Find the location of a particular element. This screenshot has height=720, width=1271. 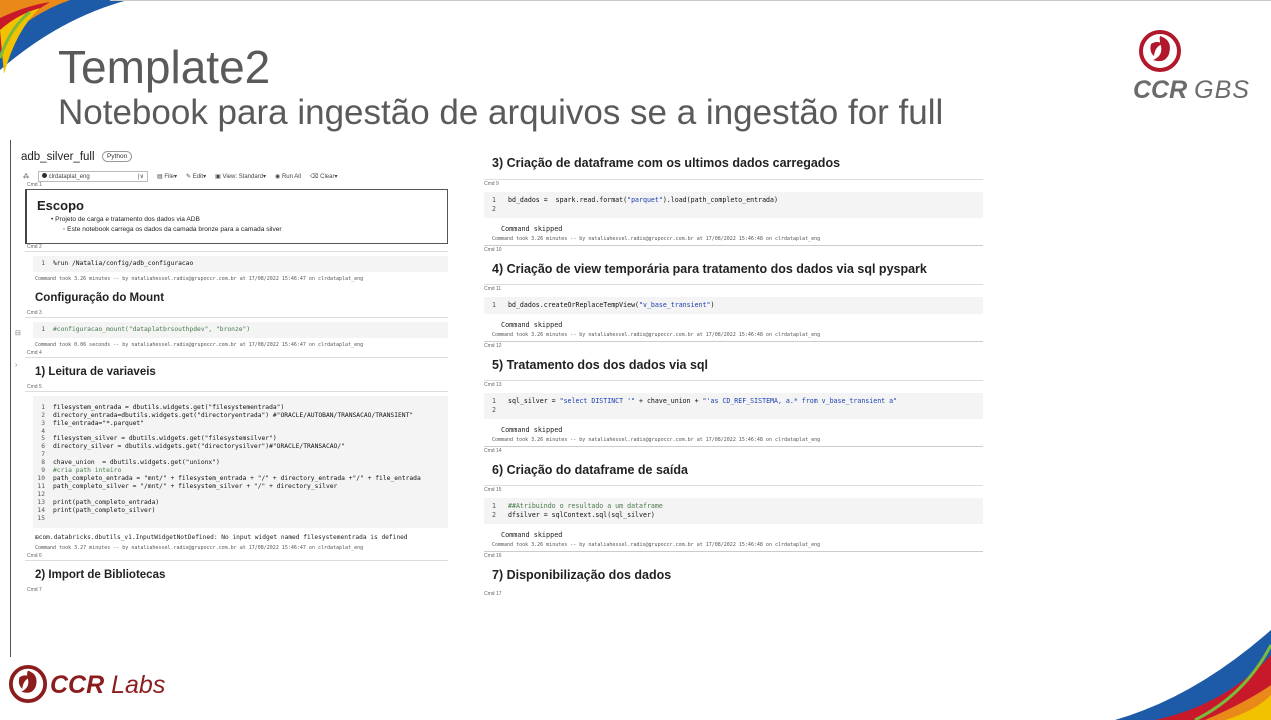

cmd-label: Cmd 7 is located at coordinates (34, 590).